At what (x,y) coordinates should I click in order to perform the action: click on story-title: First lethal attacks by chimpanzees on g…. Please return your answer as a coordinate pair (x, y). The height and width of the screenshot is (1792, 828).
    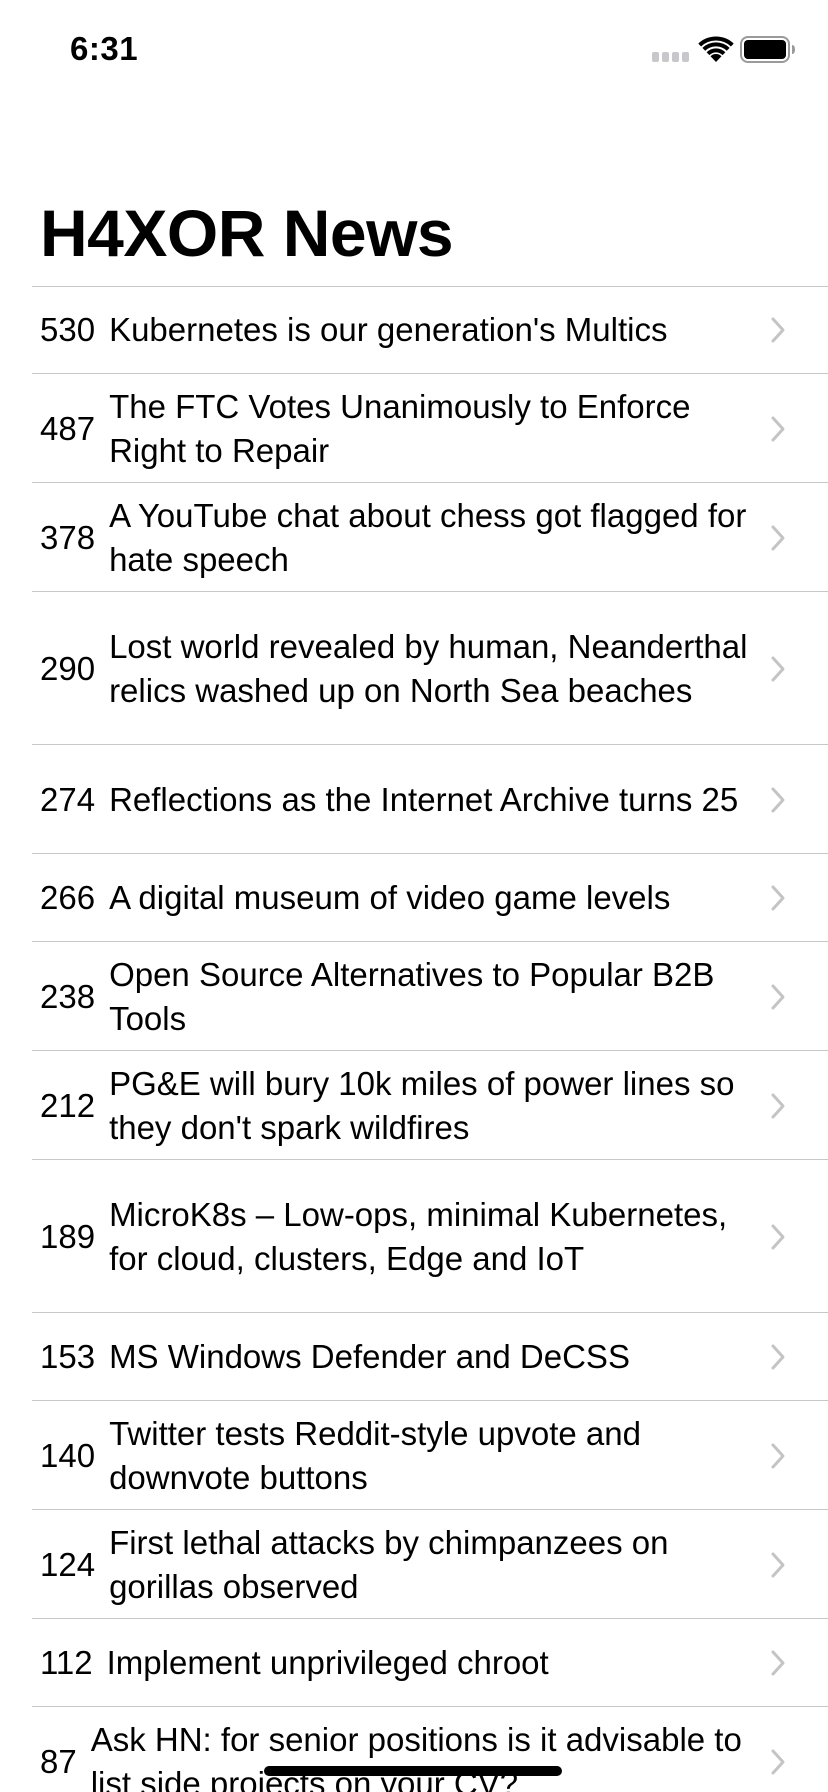
    Looking at the image, I should click on (389, 1564).